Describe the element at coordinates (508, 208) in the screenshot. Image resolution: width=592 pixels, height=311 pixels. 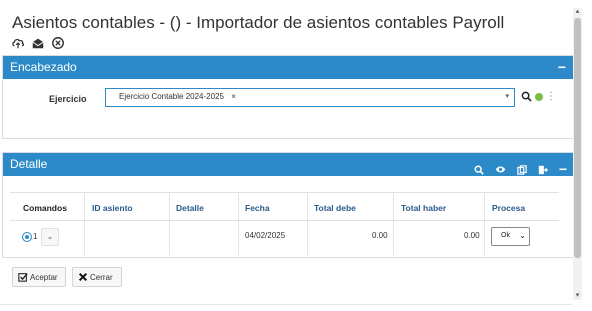
I see `column-header: Procesa` at that location.